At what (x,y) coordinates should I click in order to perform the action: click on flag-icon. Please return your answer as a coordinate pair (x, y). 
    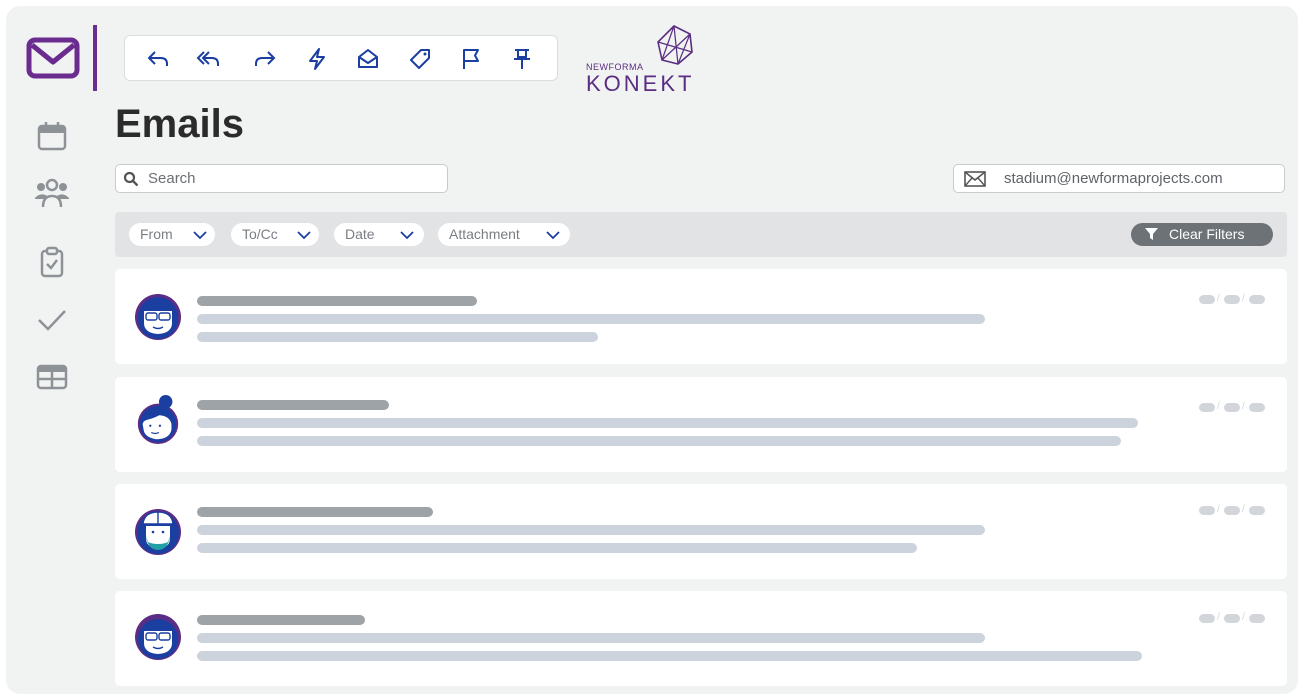
    Looking at the image, I should click on (471, 59).